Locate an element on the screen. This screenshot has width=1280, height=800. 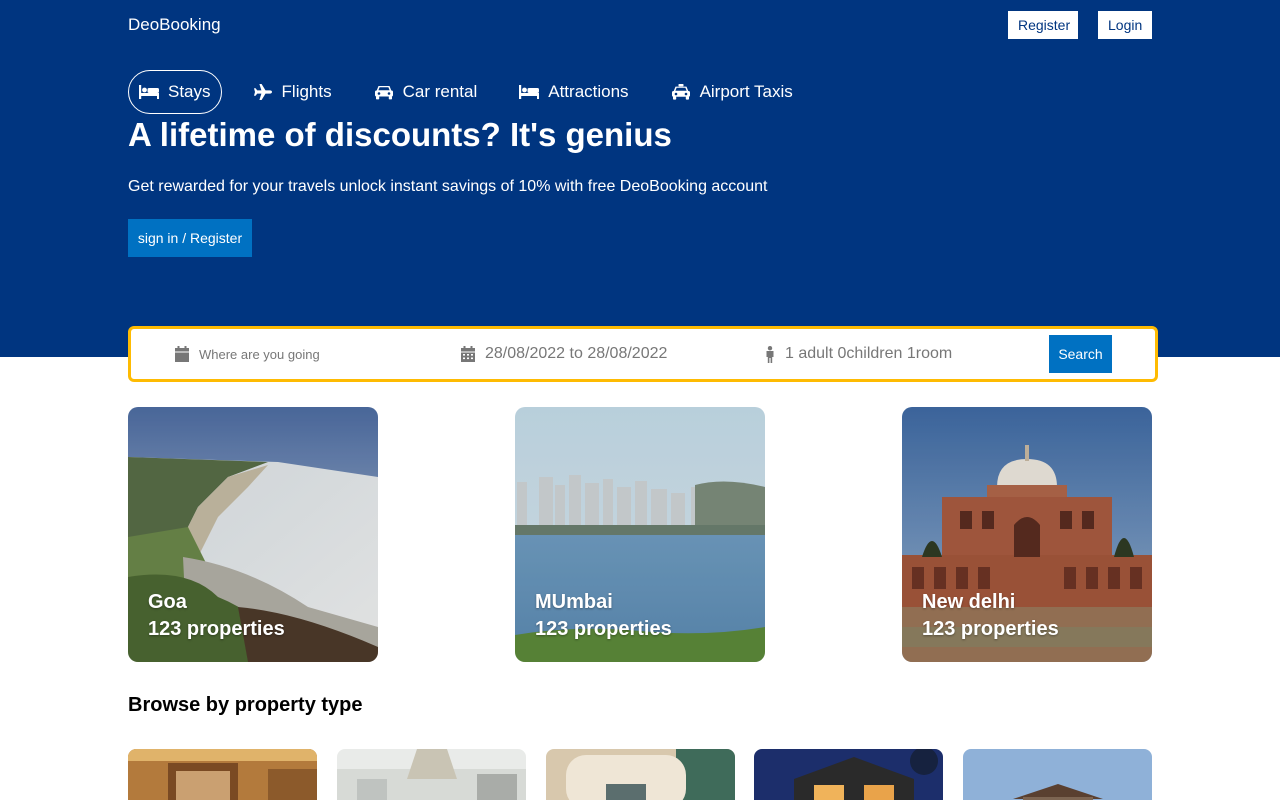
property-type-card-apartments is located at coordinates (431, 774).